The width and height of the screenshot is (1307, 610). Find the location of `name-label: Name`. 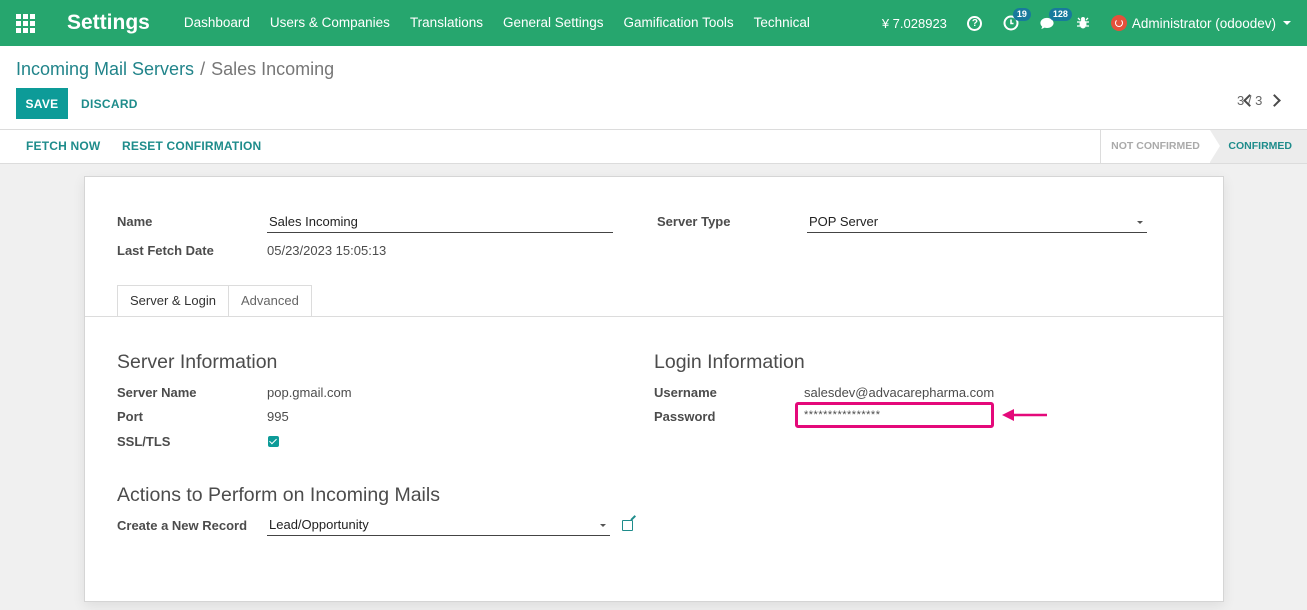

name-label: Name is located at coordinates (135, 221).